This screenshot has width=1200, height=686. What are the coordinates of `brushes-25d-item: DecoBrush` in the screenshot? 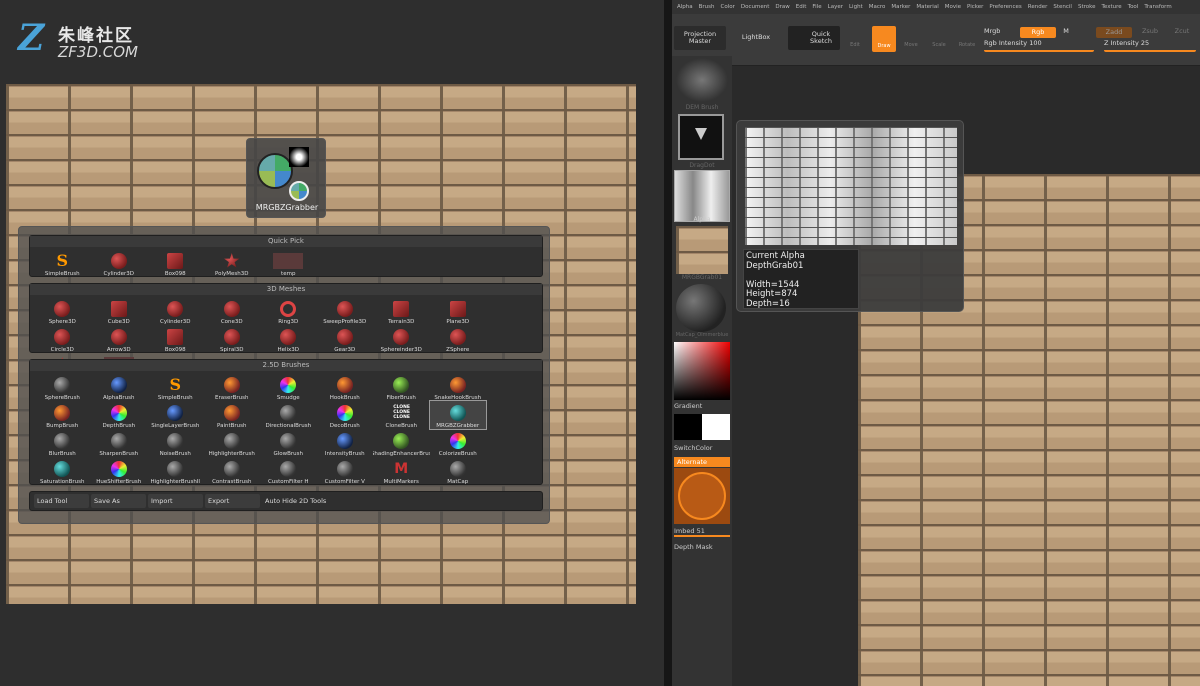 It's located at (345, 415).